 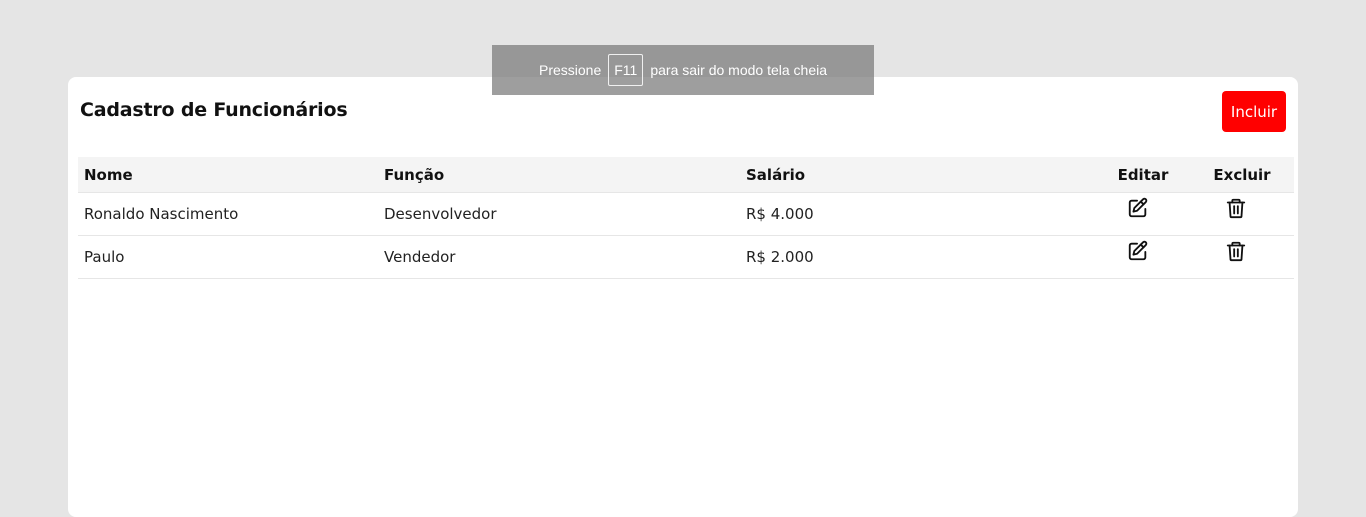 I want to click on f11-key-hint: F11, so click(x=626, y=70).